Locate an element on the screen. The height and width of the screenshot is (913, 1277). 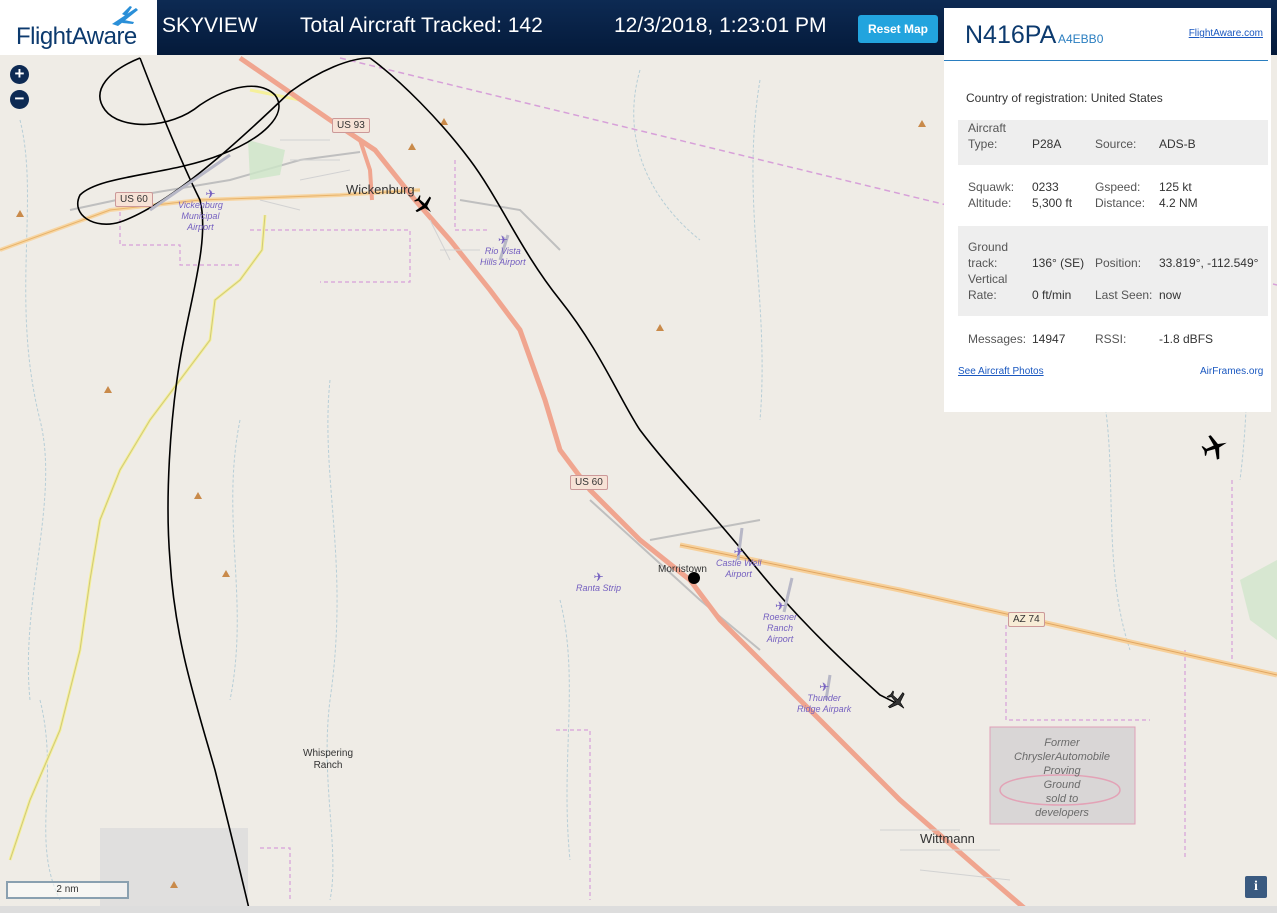
airport-wickenburg: ✈ Vickenburg Municipal Airport is located at coordinates (200, 210).